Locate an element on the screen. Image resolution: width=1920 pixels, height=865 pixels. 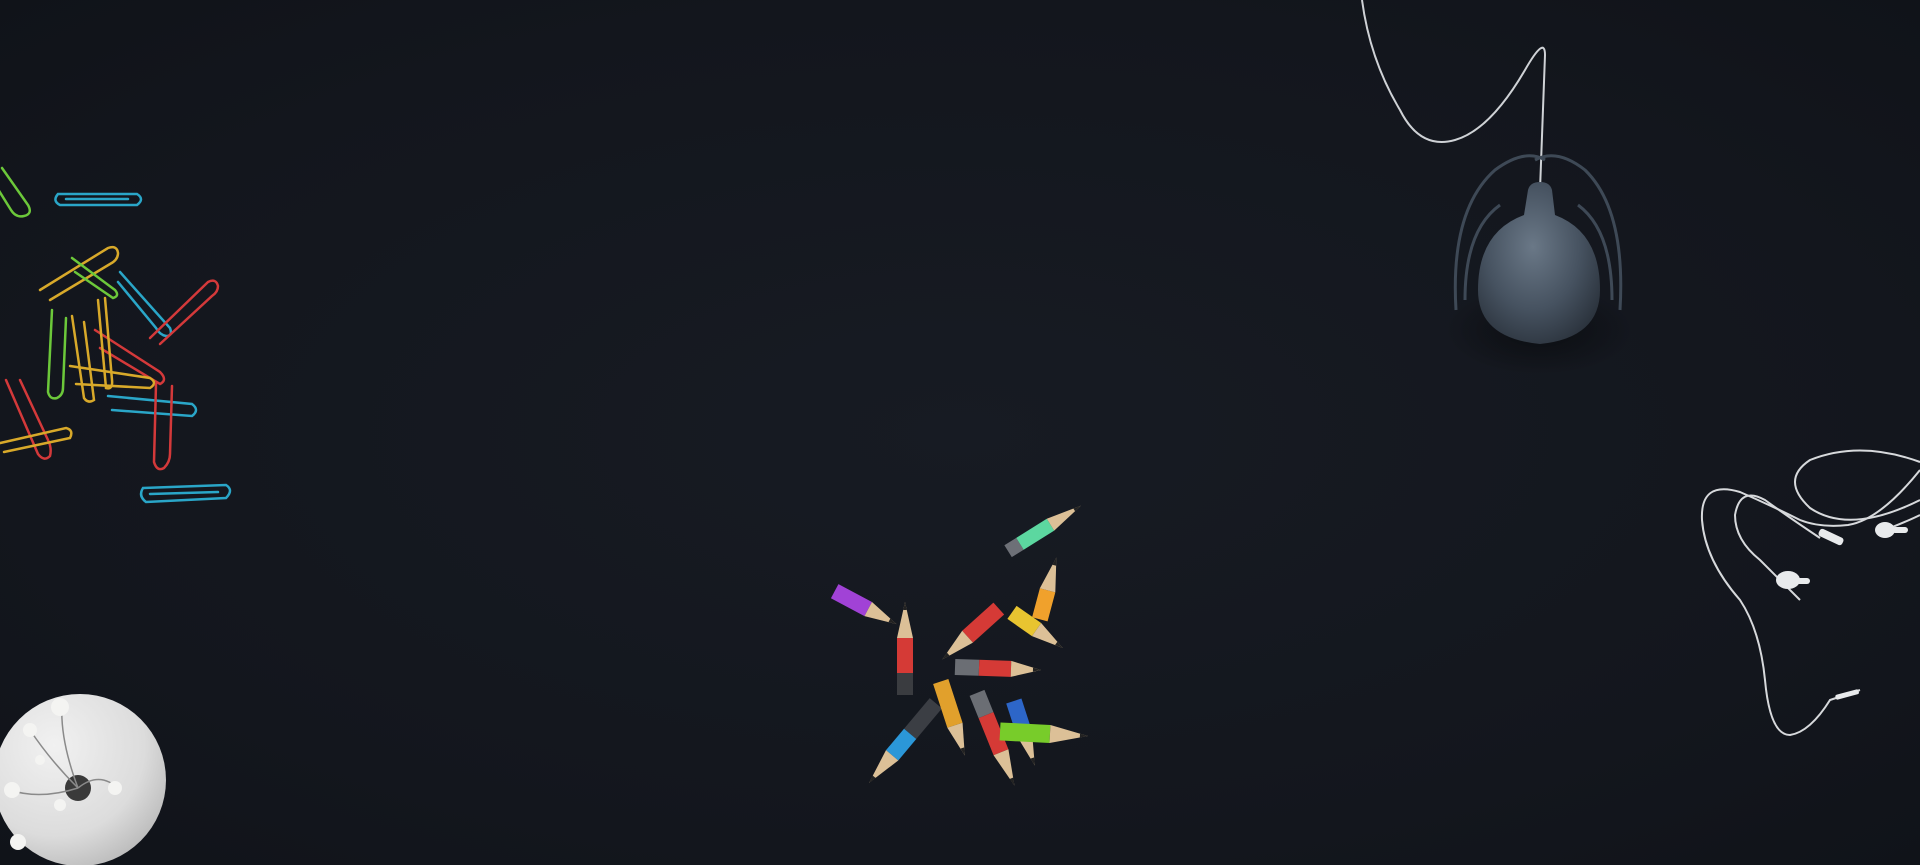
pendant-lamp is located at coordinates (1498, 187).